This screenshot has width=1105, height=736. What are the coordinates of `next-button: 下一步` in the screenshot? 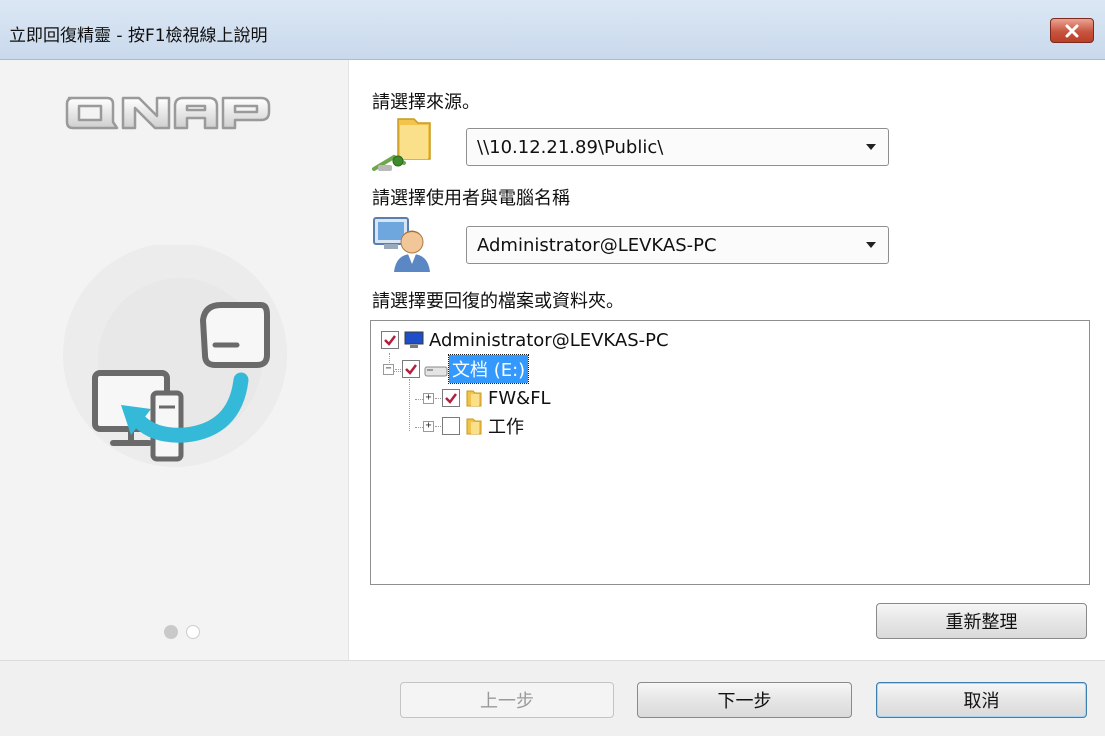 It's located at (744, 700).